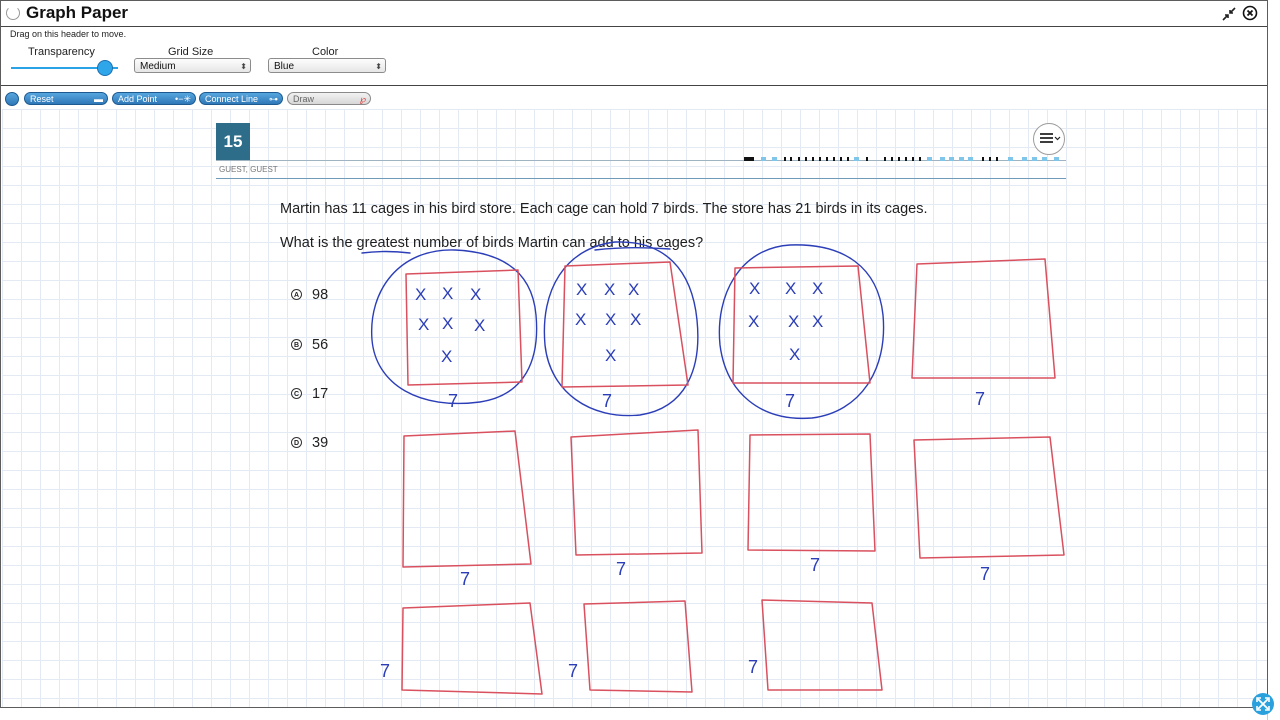 Image resolution: width=1280 pixels, height=720 pixels. I want to click on expand-arrows-icon, so click(1263, 704).